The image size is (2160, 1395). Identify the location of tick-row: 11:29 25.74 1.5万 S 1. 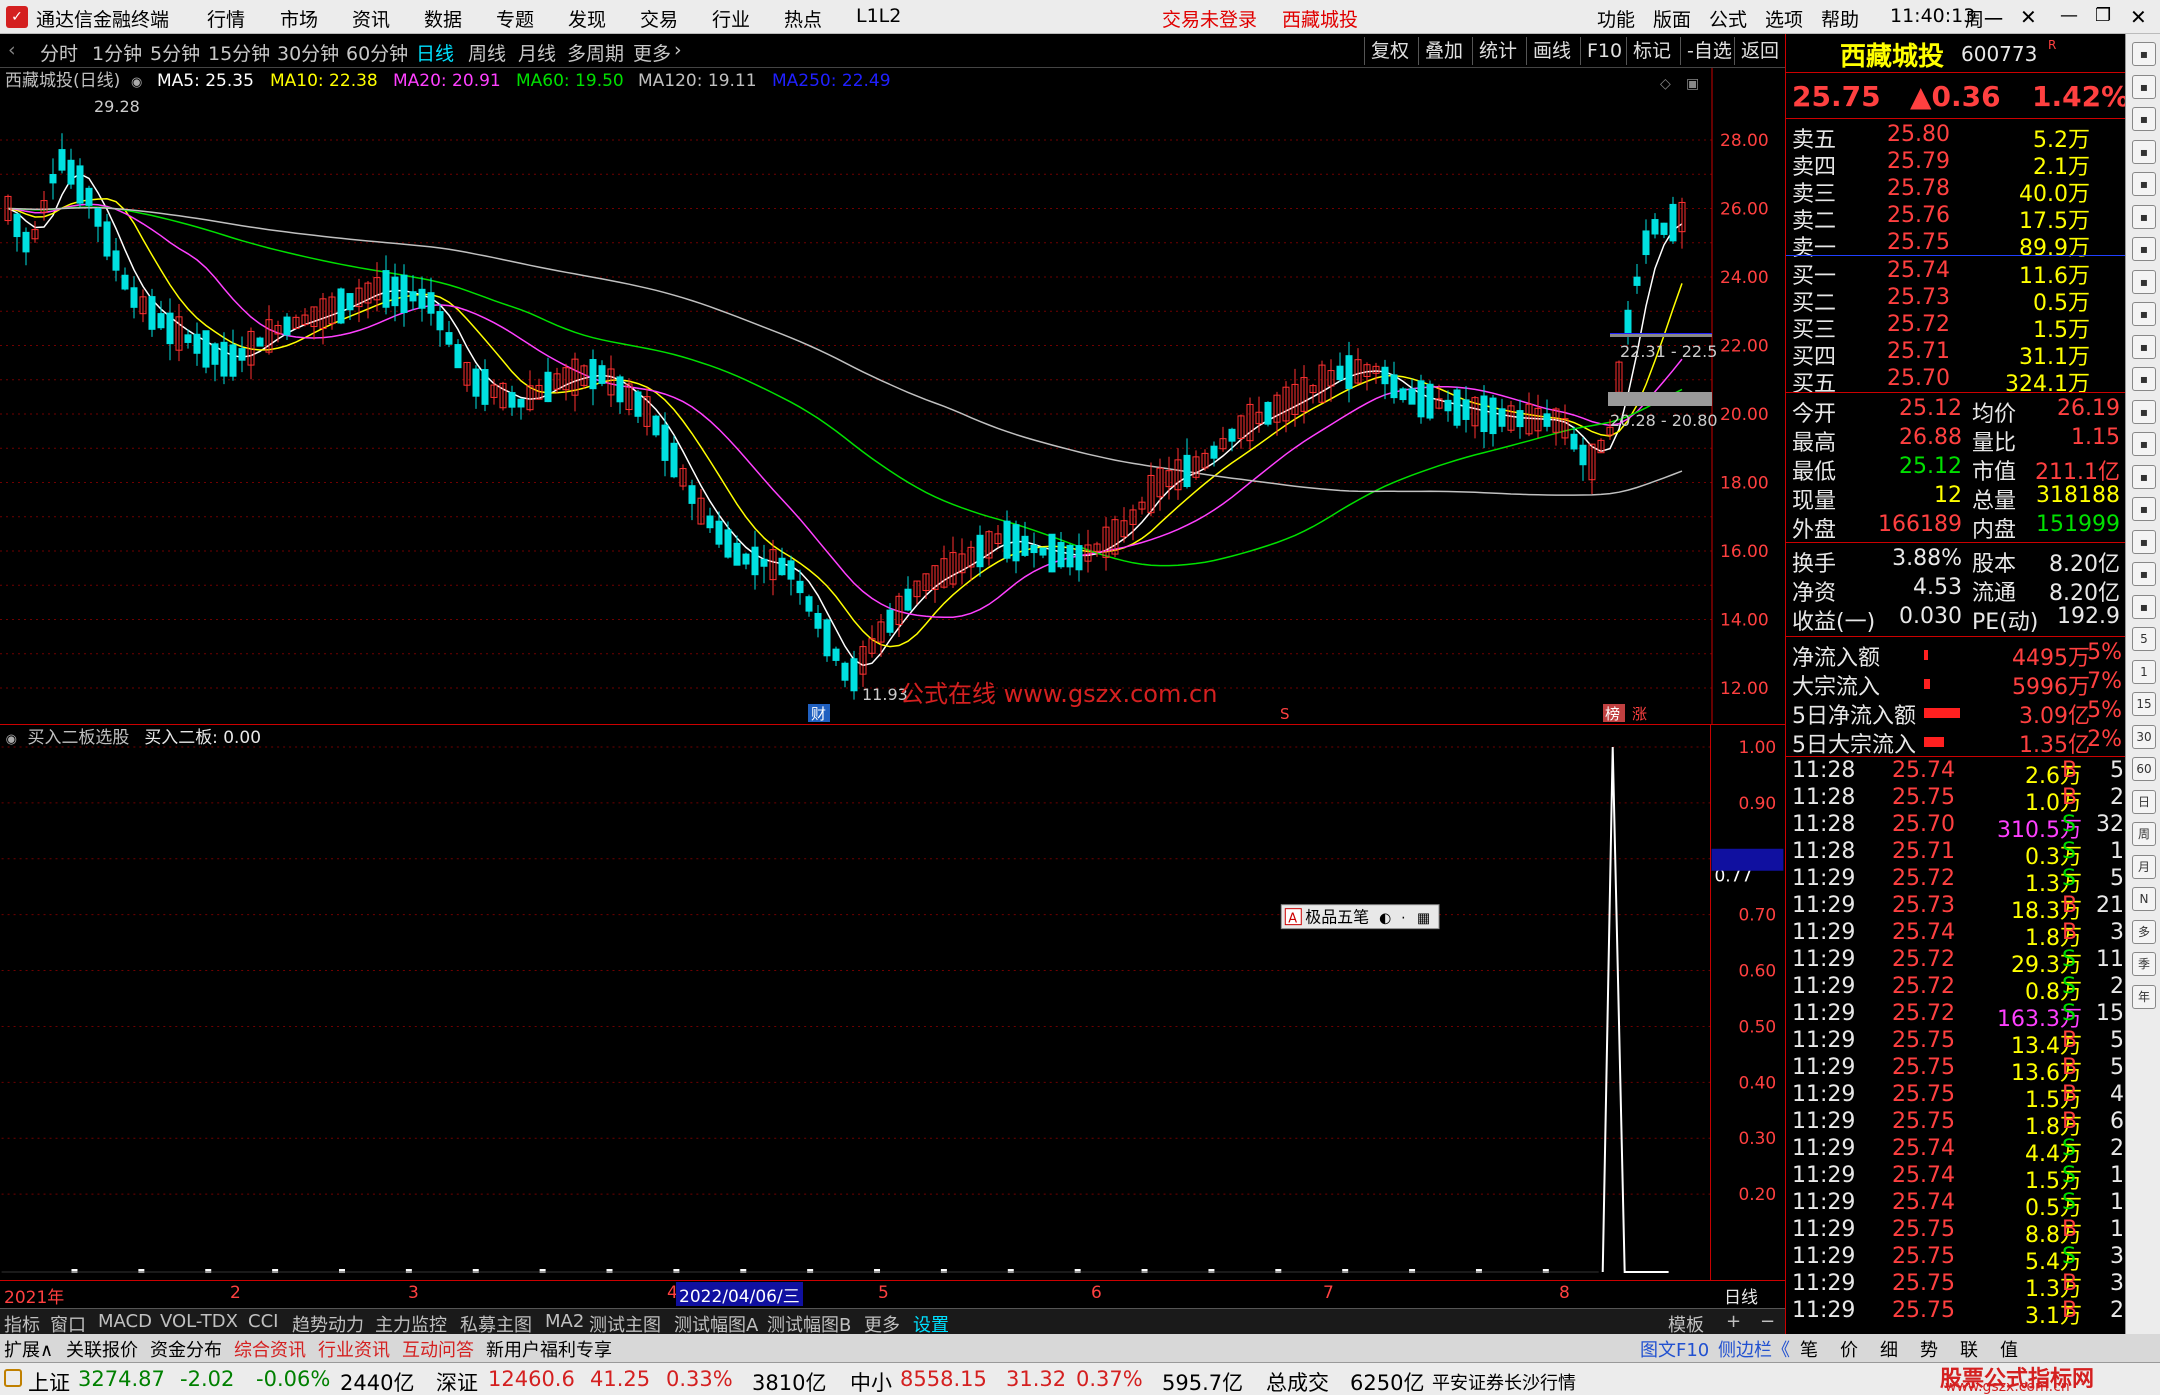
(1958, 1178).